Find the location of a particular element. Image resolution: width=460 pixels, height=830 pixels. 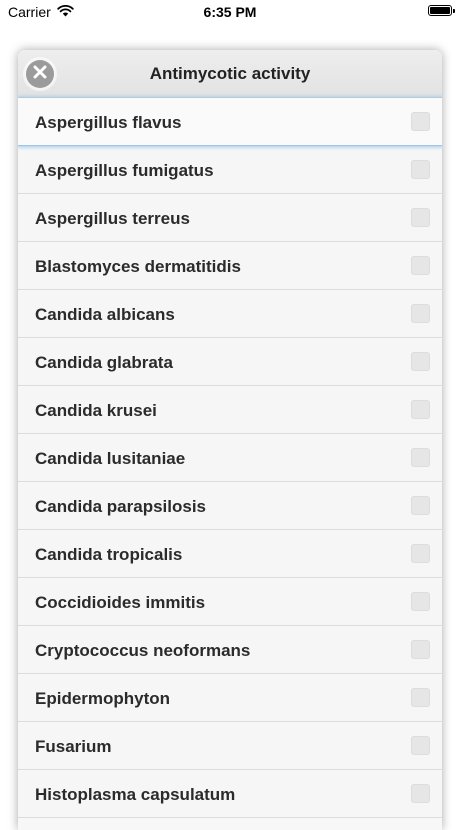

dialog-title: Antimycotic activity is located at coordinates (230, 73).